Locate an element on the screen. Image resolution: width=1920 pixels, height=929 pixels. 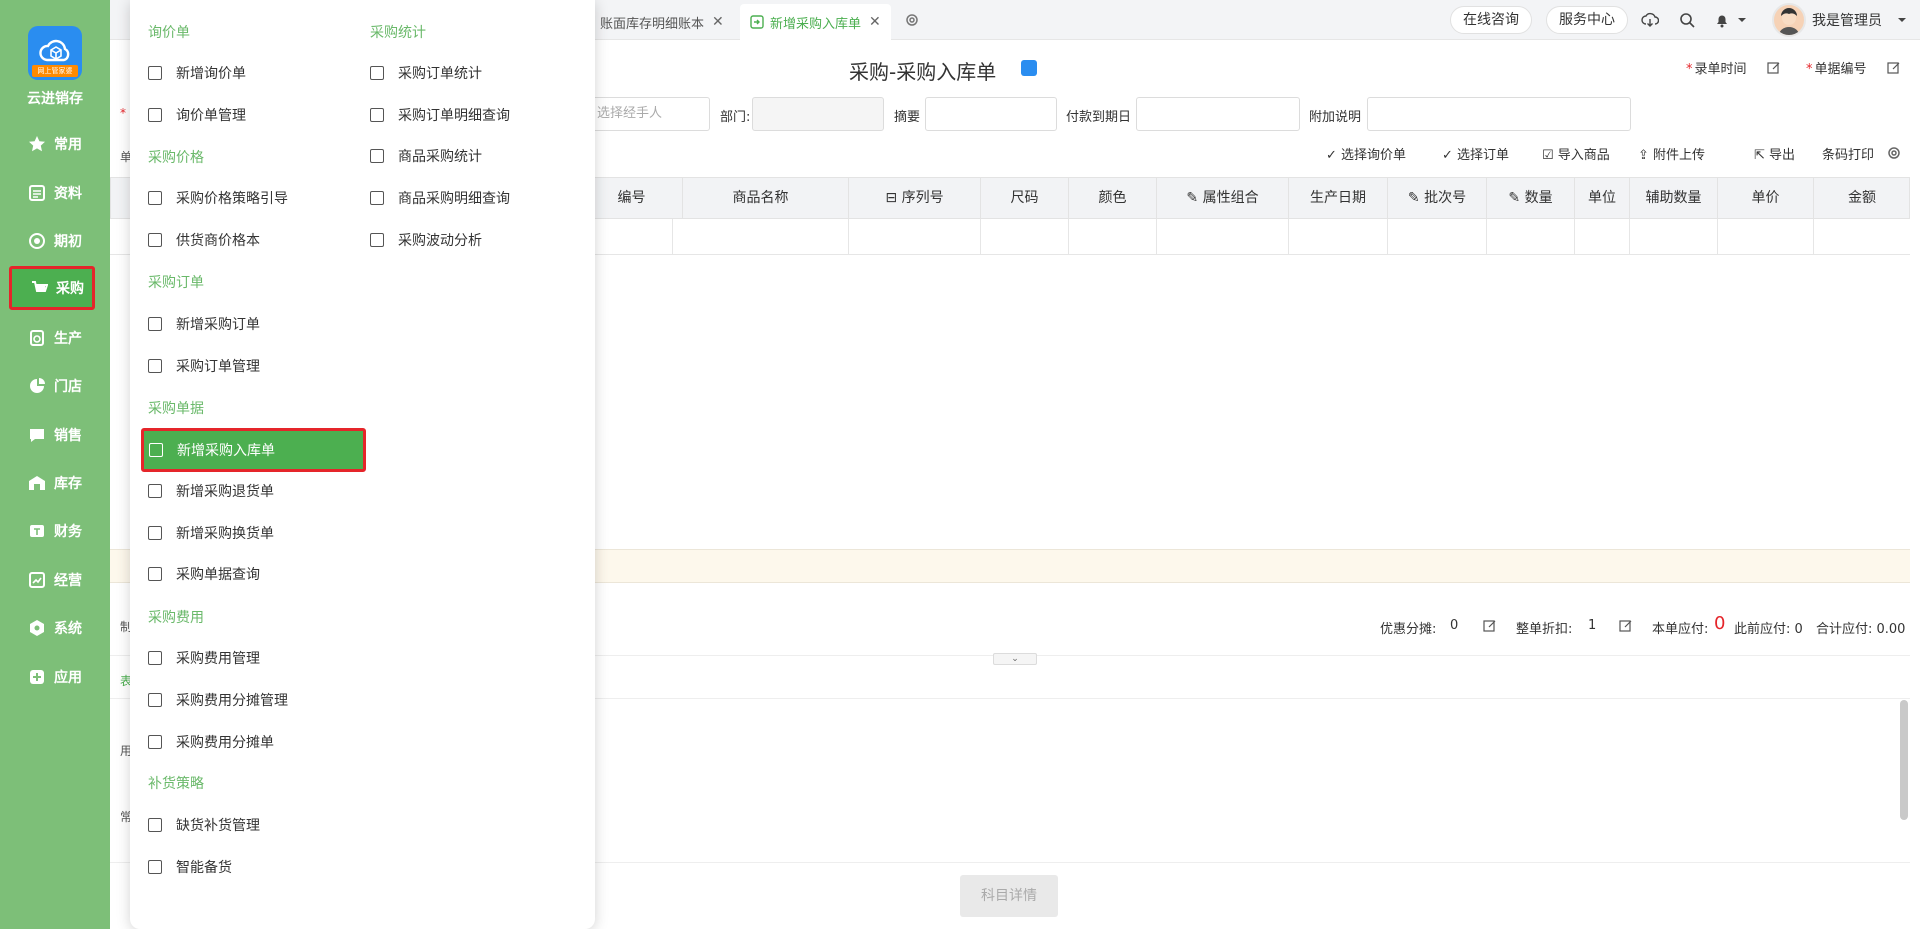
column-header-color: 颜色 is located at coordinates (1113, 198).